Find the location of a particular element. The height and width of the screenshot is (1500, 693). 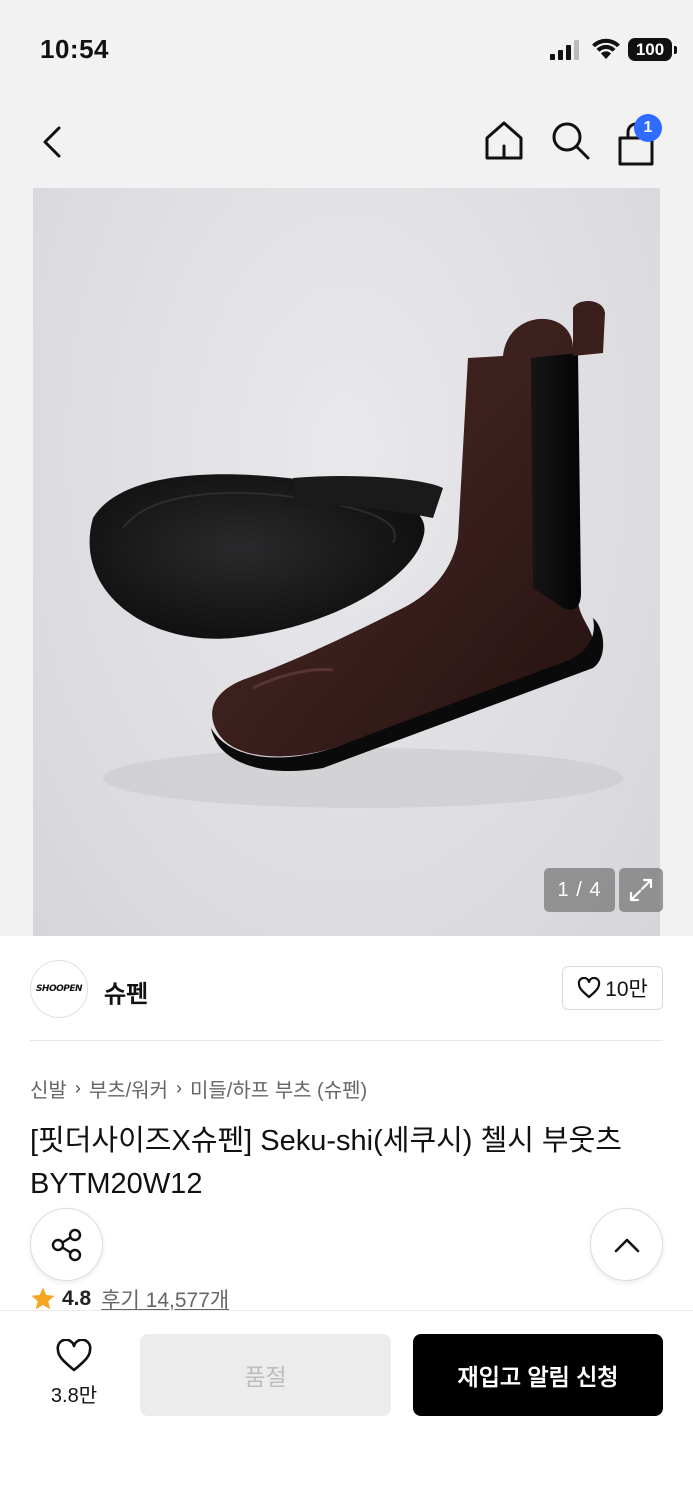

bottom-action-bar: 3.8만 품절 재입고 알림 신청 is located at coordinates (346, 1405).